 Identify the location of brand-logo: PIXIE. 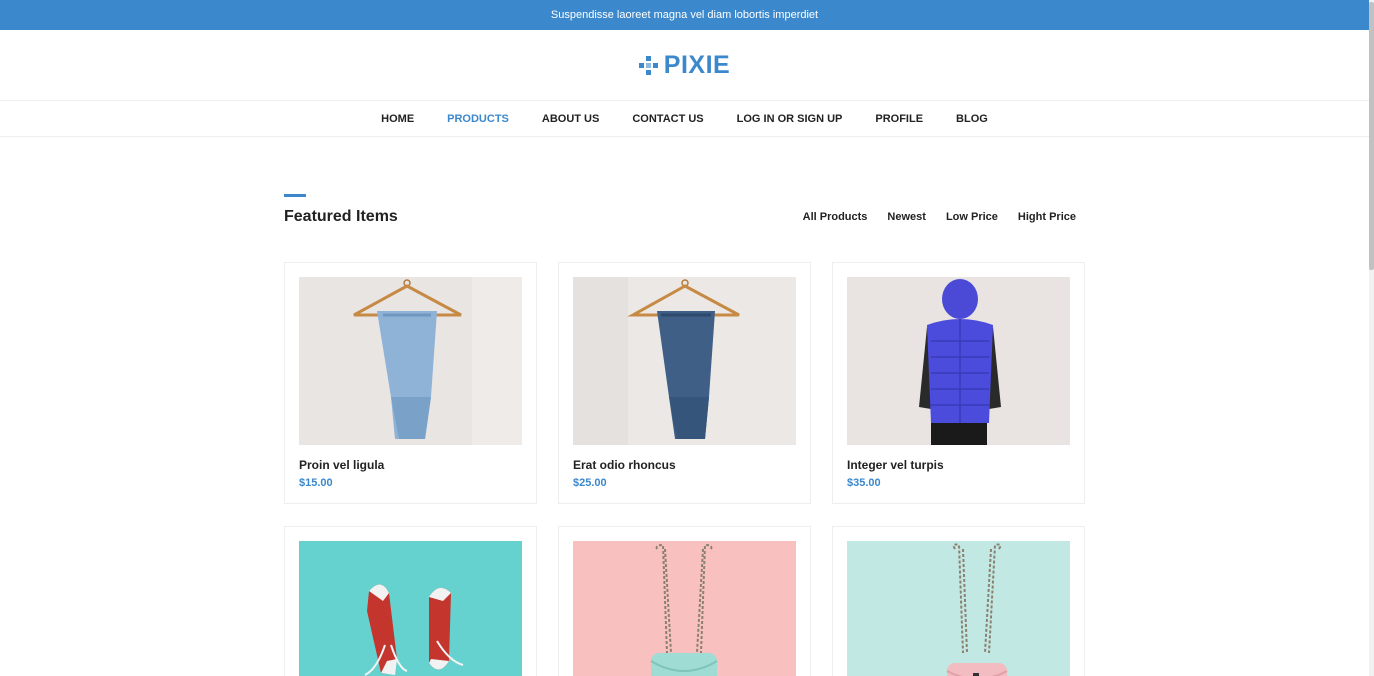
(697, 65).